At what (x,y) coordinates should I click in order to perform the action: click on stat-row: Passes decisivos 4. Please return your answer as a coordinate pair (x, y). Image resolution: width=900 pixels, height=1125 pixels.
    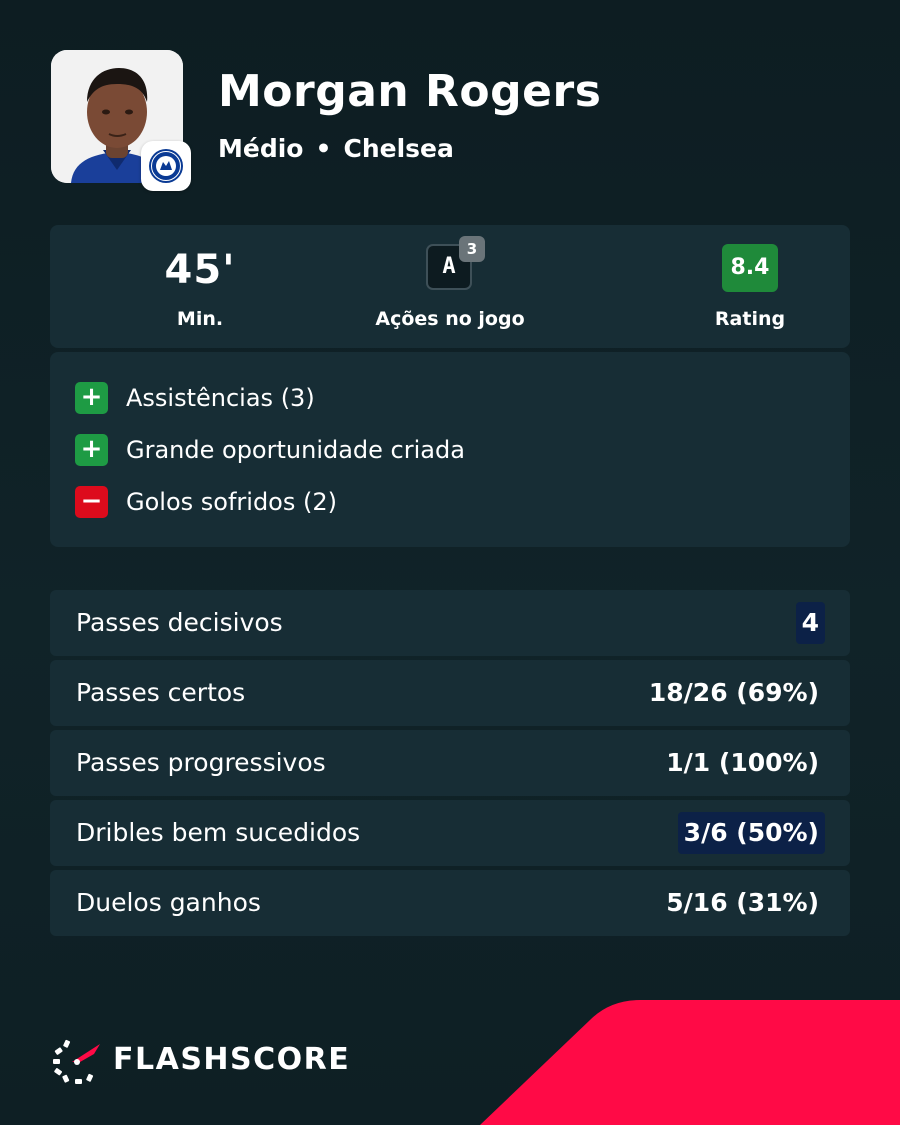
    Looking at the image, I should click on (450, 623).